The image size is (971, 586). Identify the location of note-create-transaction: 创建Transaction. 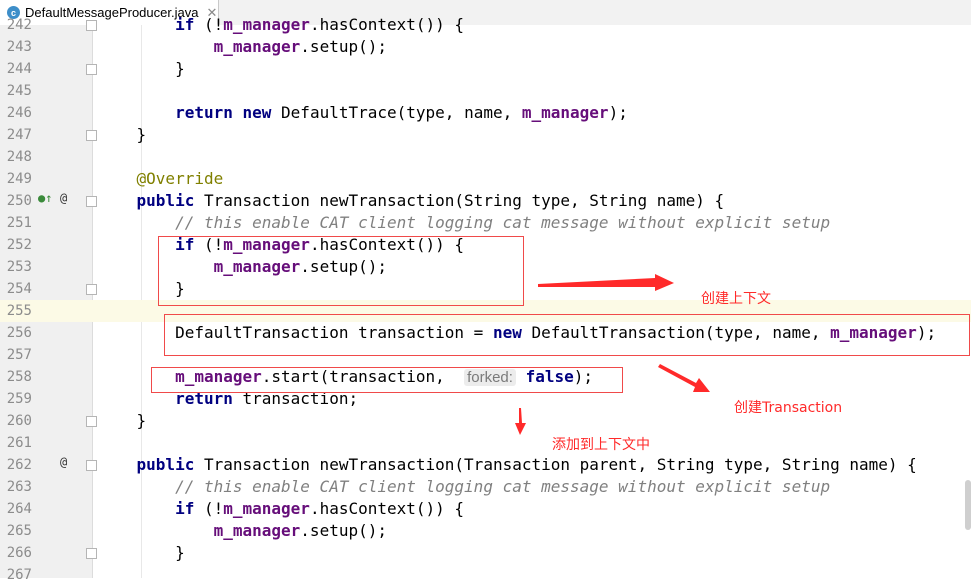
(788, 408).